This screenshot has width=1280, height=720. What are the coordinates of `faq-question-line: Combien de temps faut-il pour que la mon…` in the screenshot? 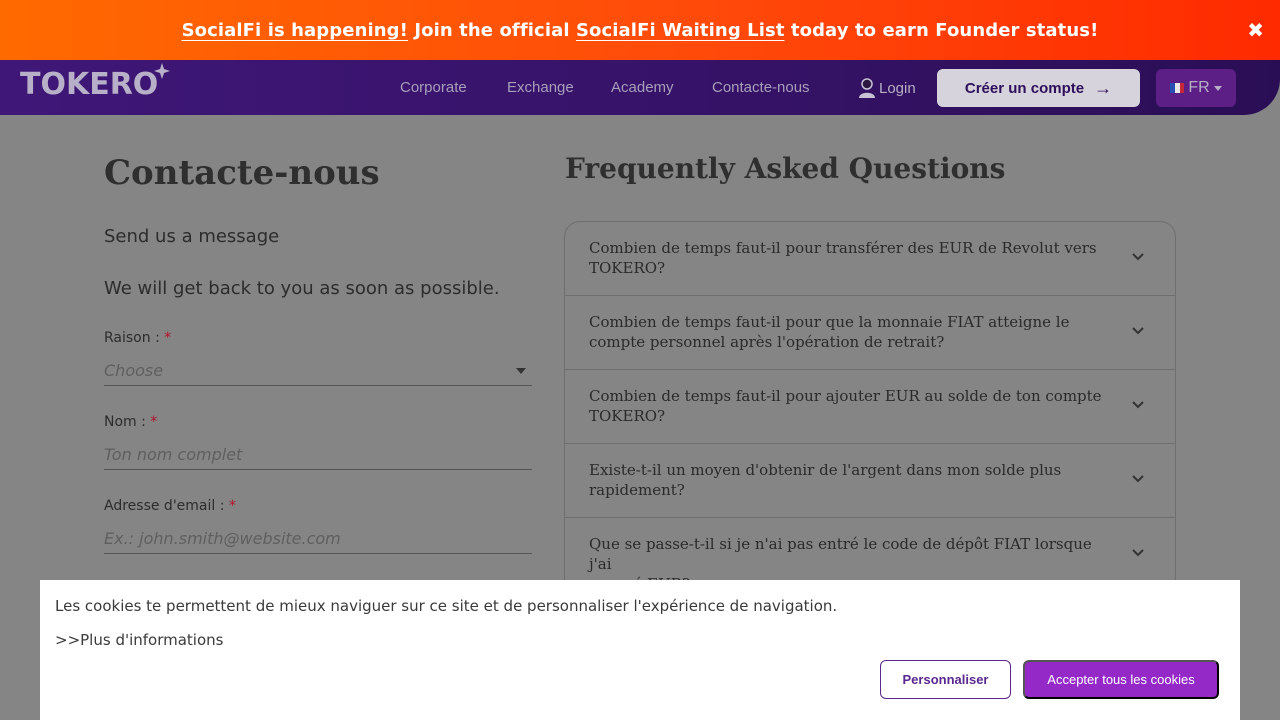 It's located at (829, 322).